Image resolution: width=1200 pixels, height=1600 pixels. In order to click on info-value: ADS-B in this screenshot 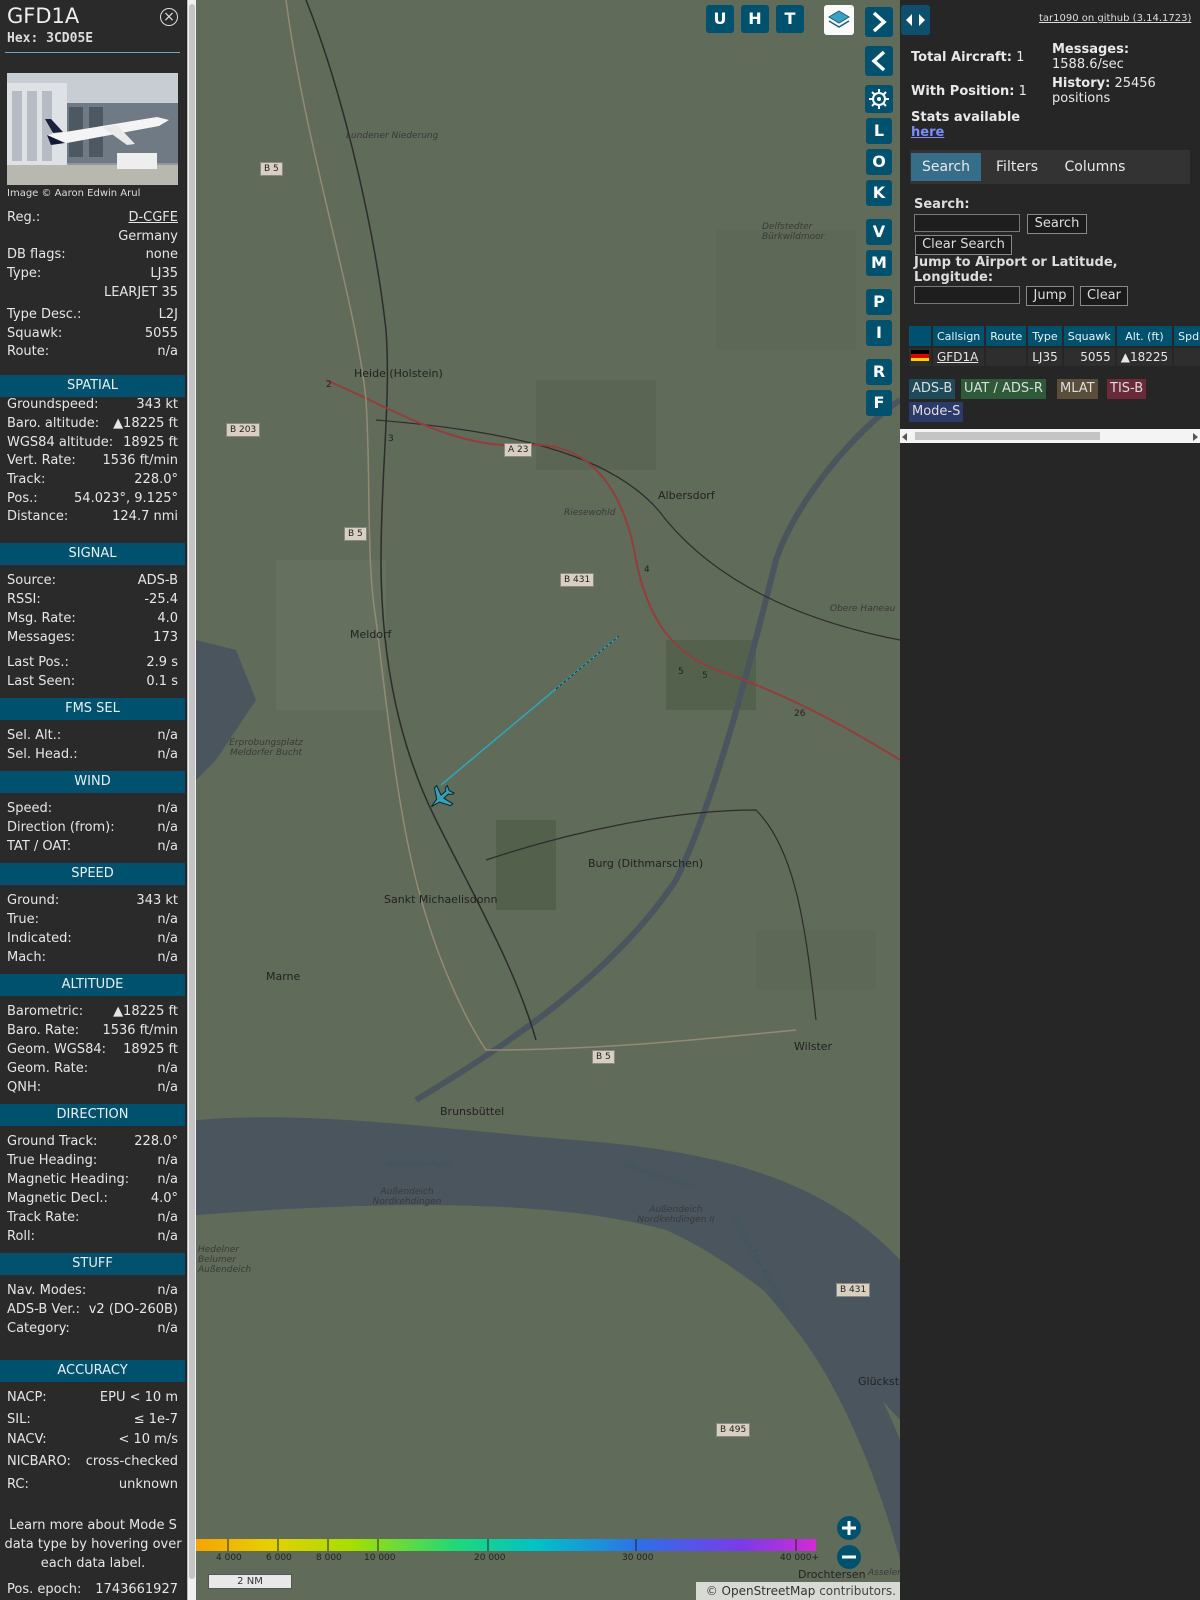, I will do `click(157, 580)`.